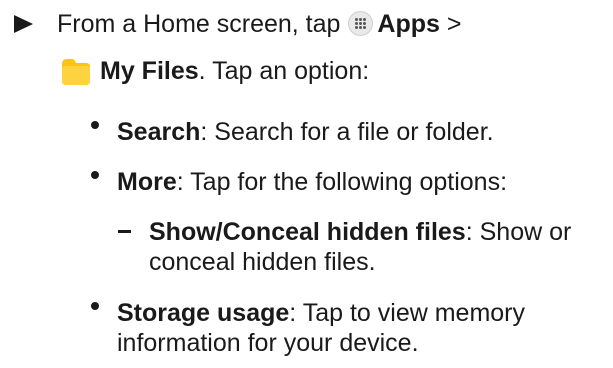  I want to click on option-label: Search, so click(159, 132).